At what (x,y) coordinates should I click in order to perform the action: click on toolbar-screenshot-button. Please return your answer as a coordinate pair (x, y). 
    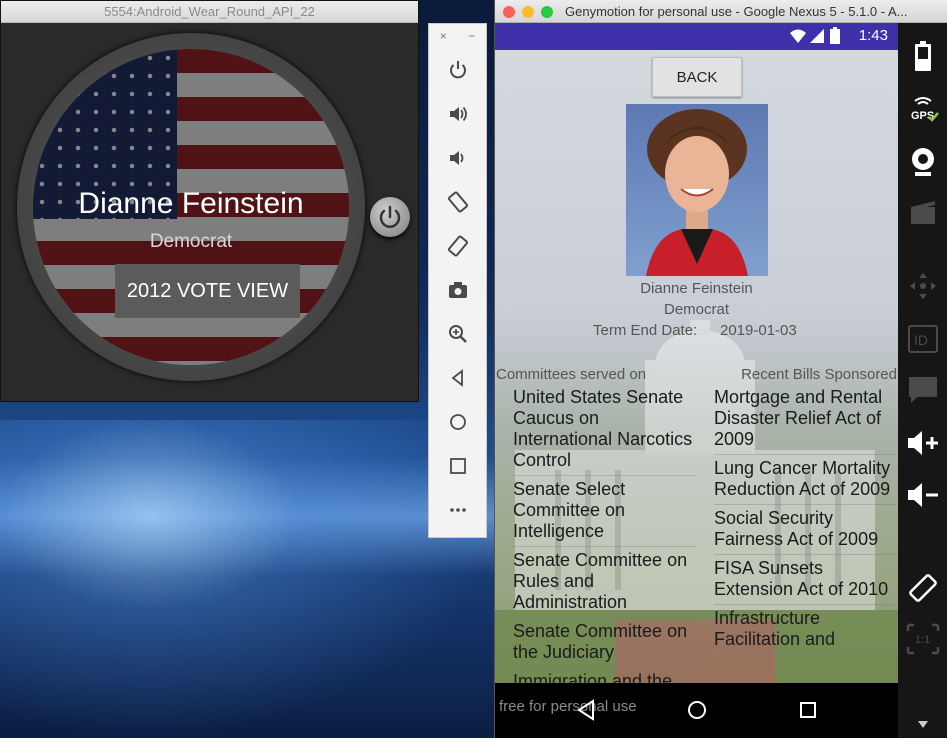
    Looking at the image, I should click on (457, 290).